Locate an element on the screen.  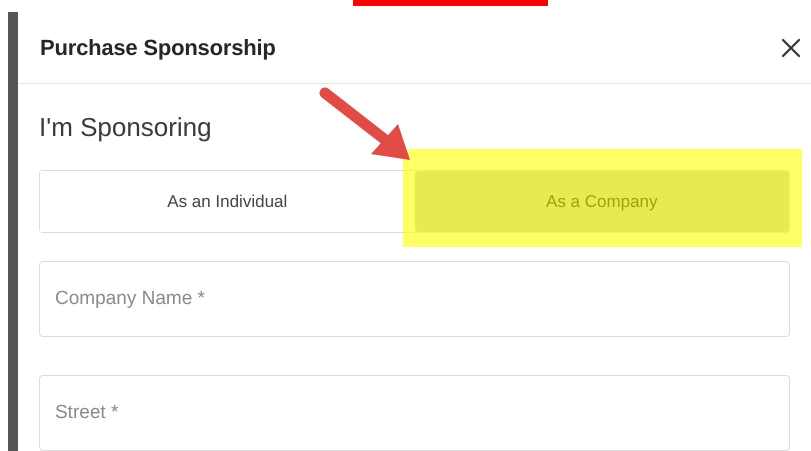
modal-title: Purchase Sponsorship is located at coordinates (158, 48).